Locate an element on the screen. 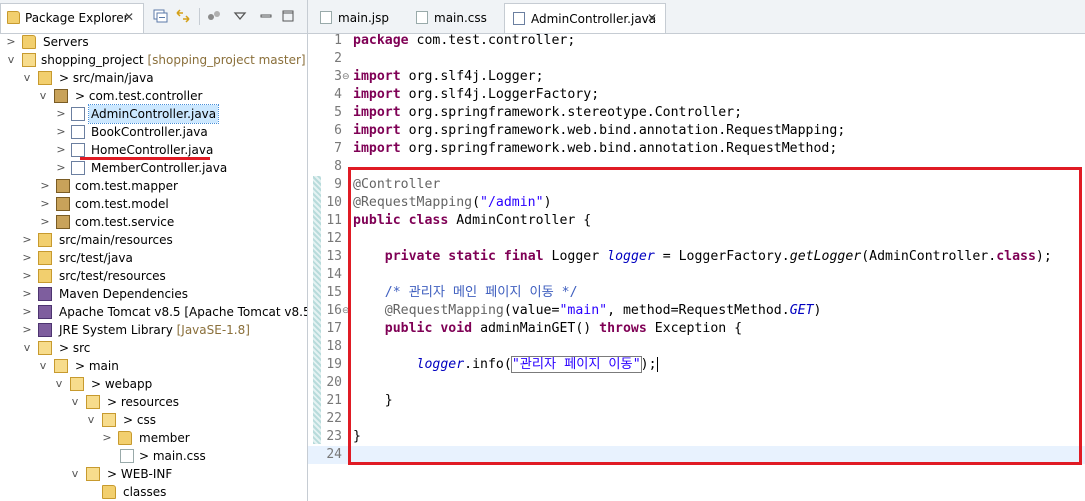  tab-main-css: main.css is located at coordinates (456, 17).